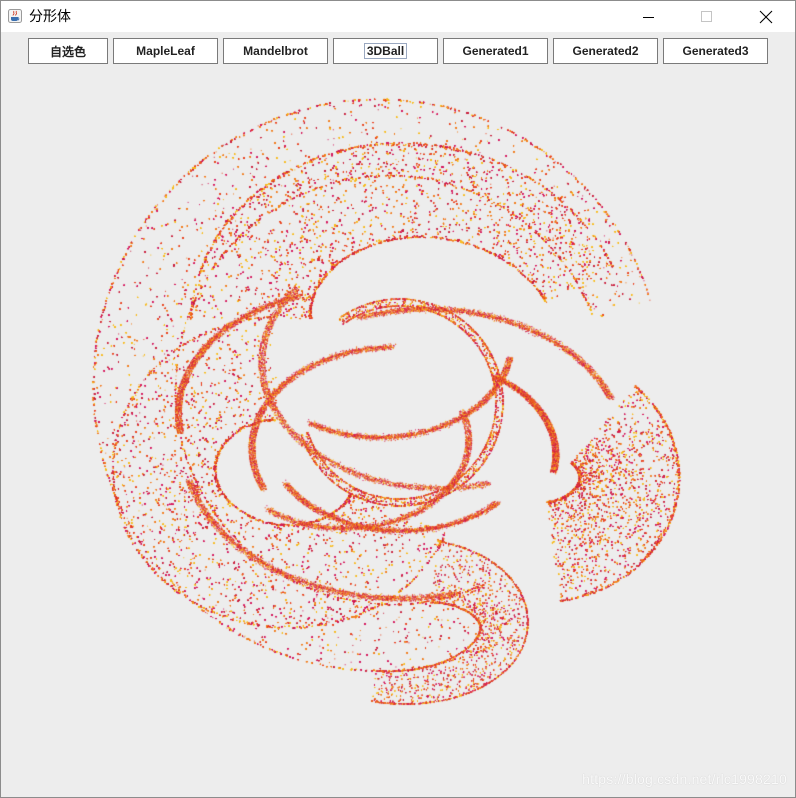 The height and width of the screenshot is (798, 796). I want to click on button-label: Generated3, so click(715, 51).